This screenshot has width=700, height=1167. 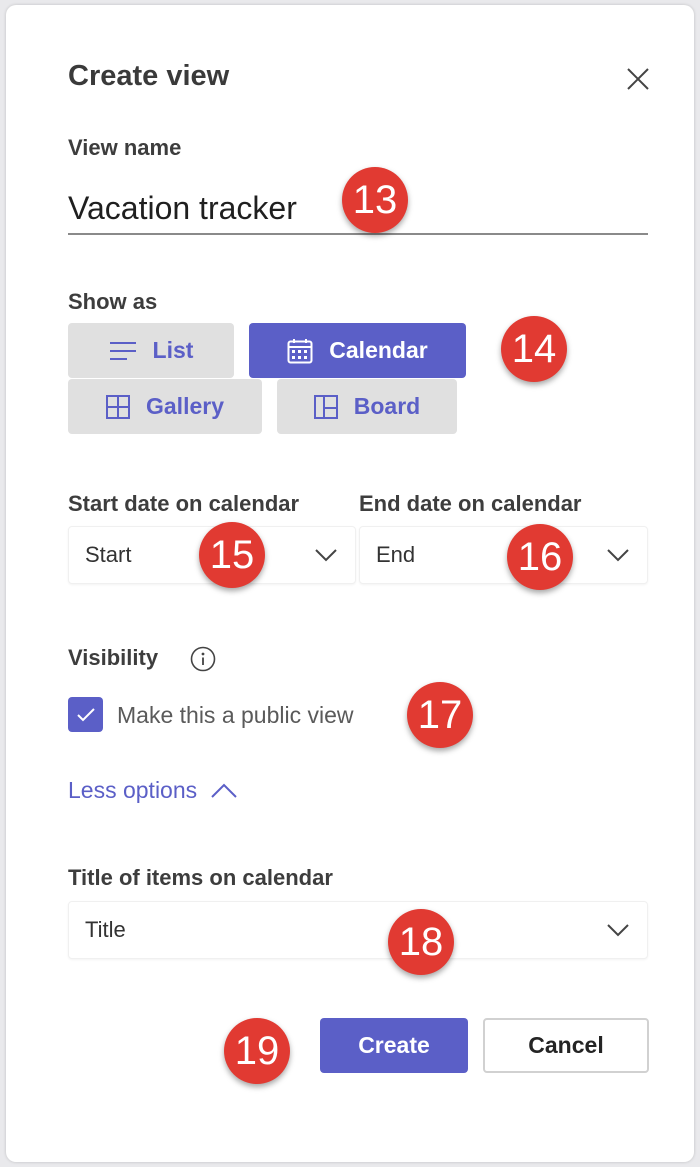 I want to click on close-icon, so click(x=638, y=79).